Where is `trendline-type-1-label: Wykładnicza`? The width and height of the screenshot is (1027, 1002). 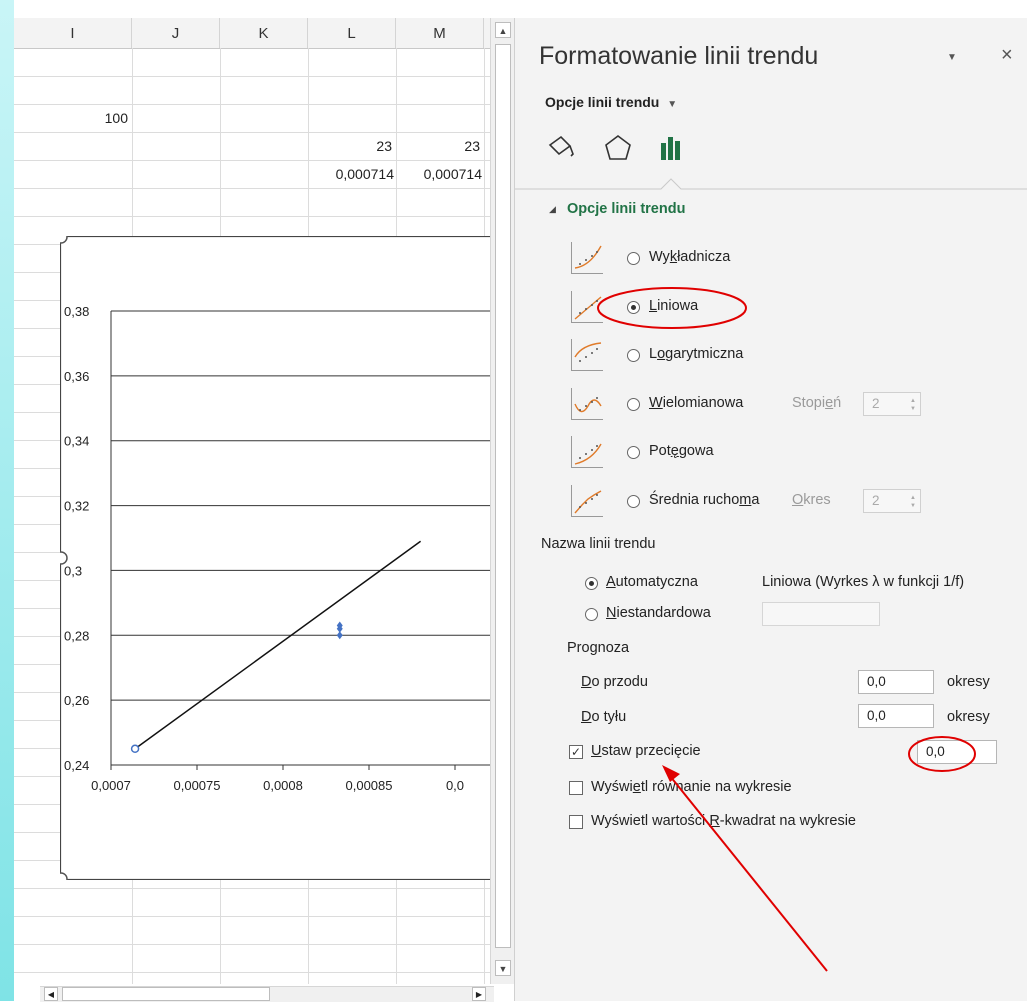
trendline-type-1-label: Wykładnicza is located at coordinates (690, 257).